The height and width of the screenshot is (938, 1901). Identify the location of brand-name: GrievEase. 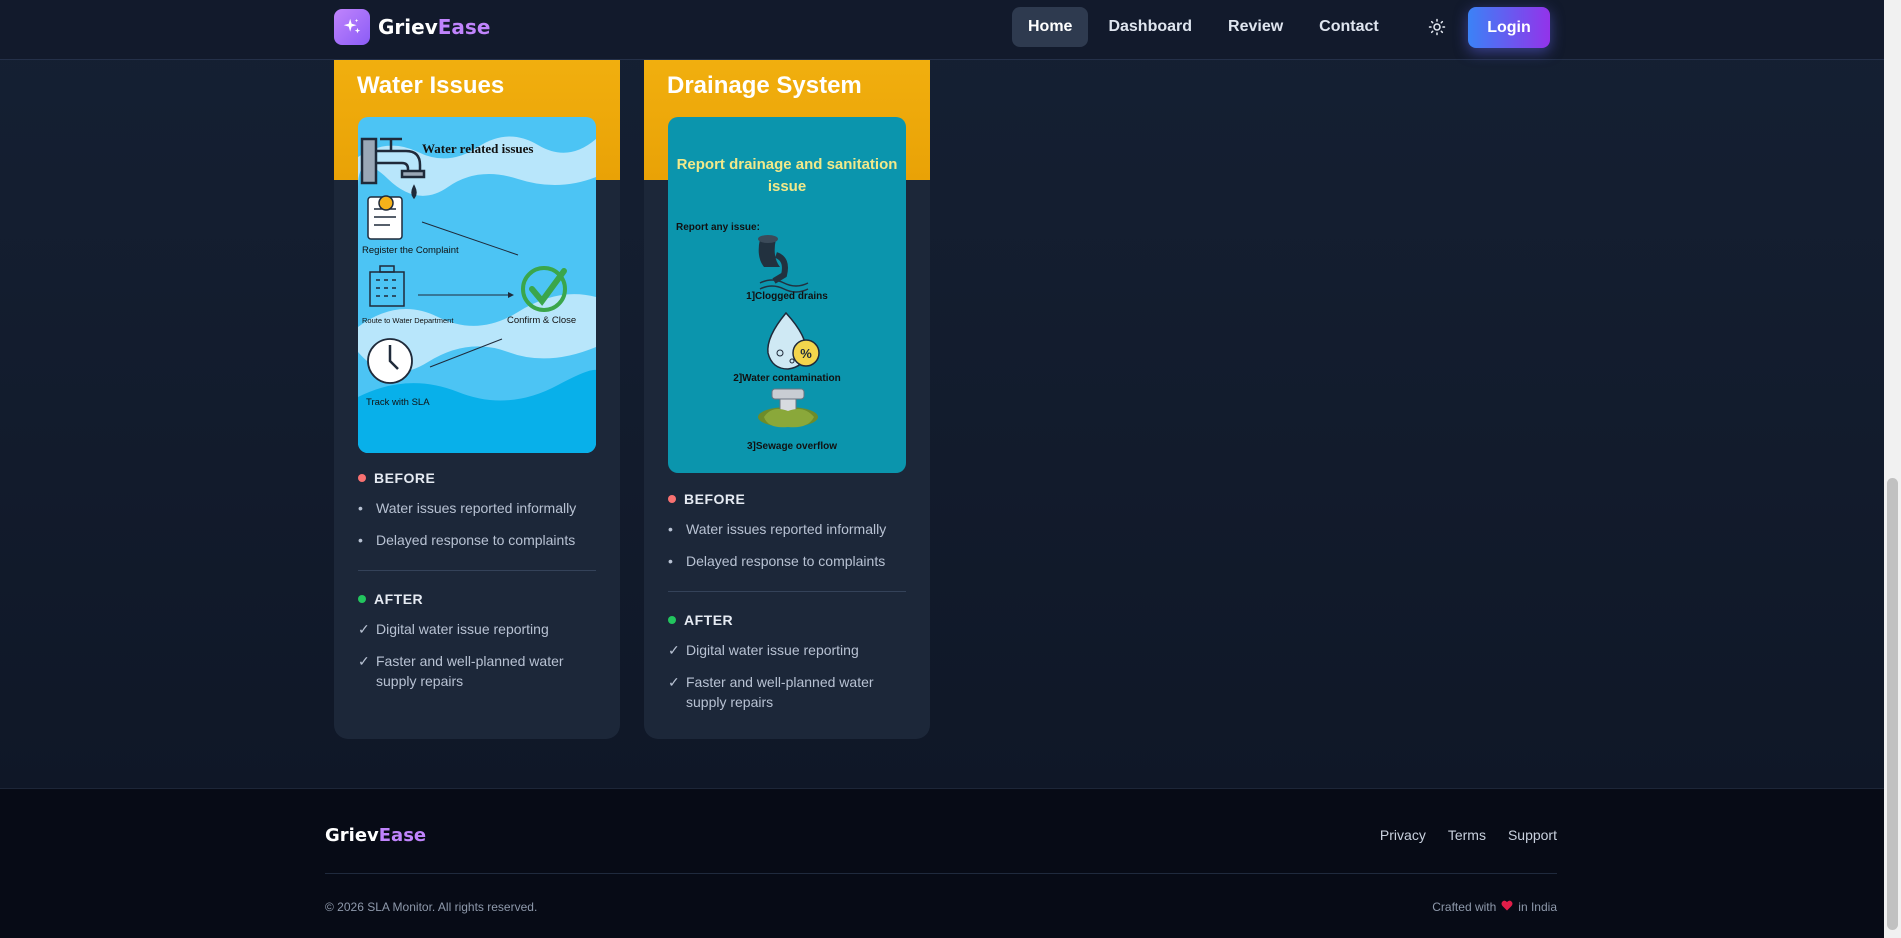
(434, 27).